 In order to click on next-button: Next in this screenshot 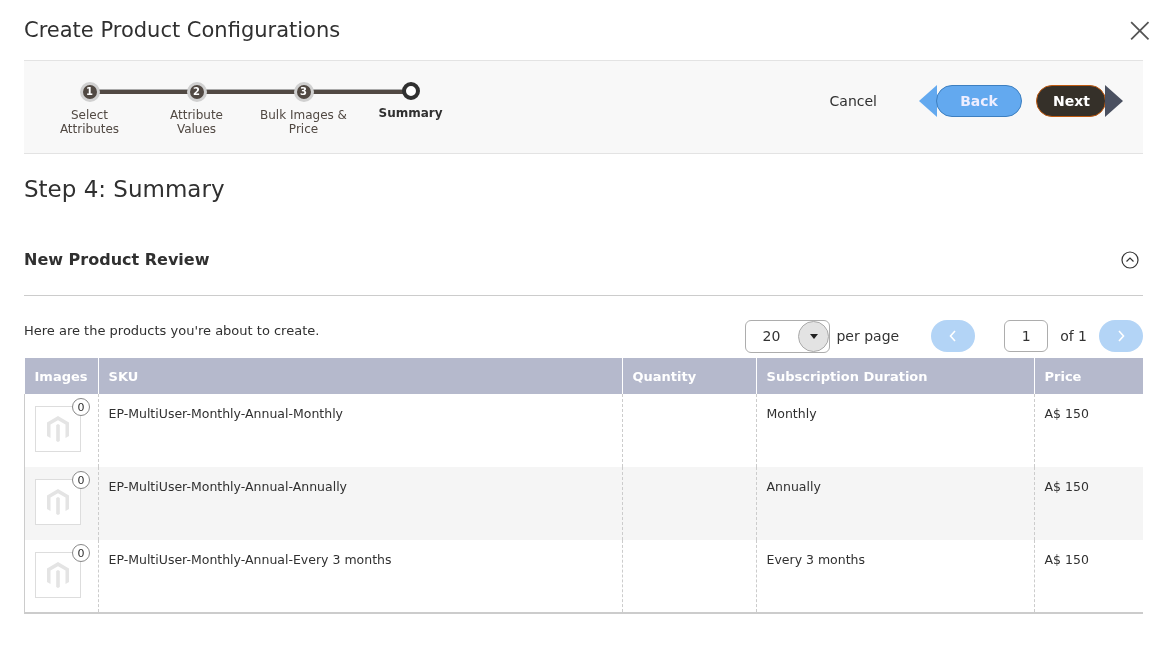, I will do `click(1071, 101)`.